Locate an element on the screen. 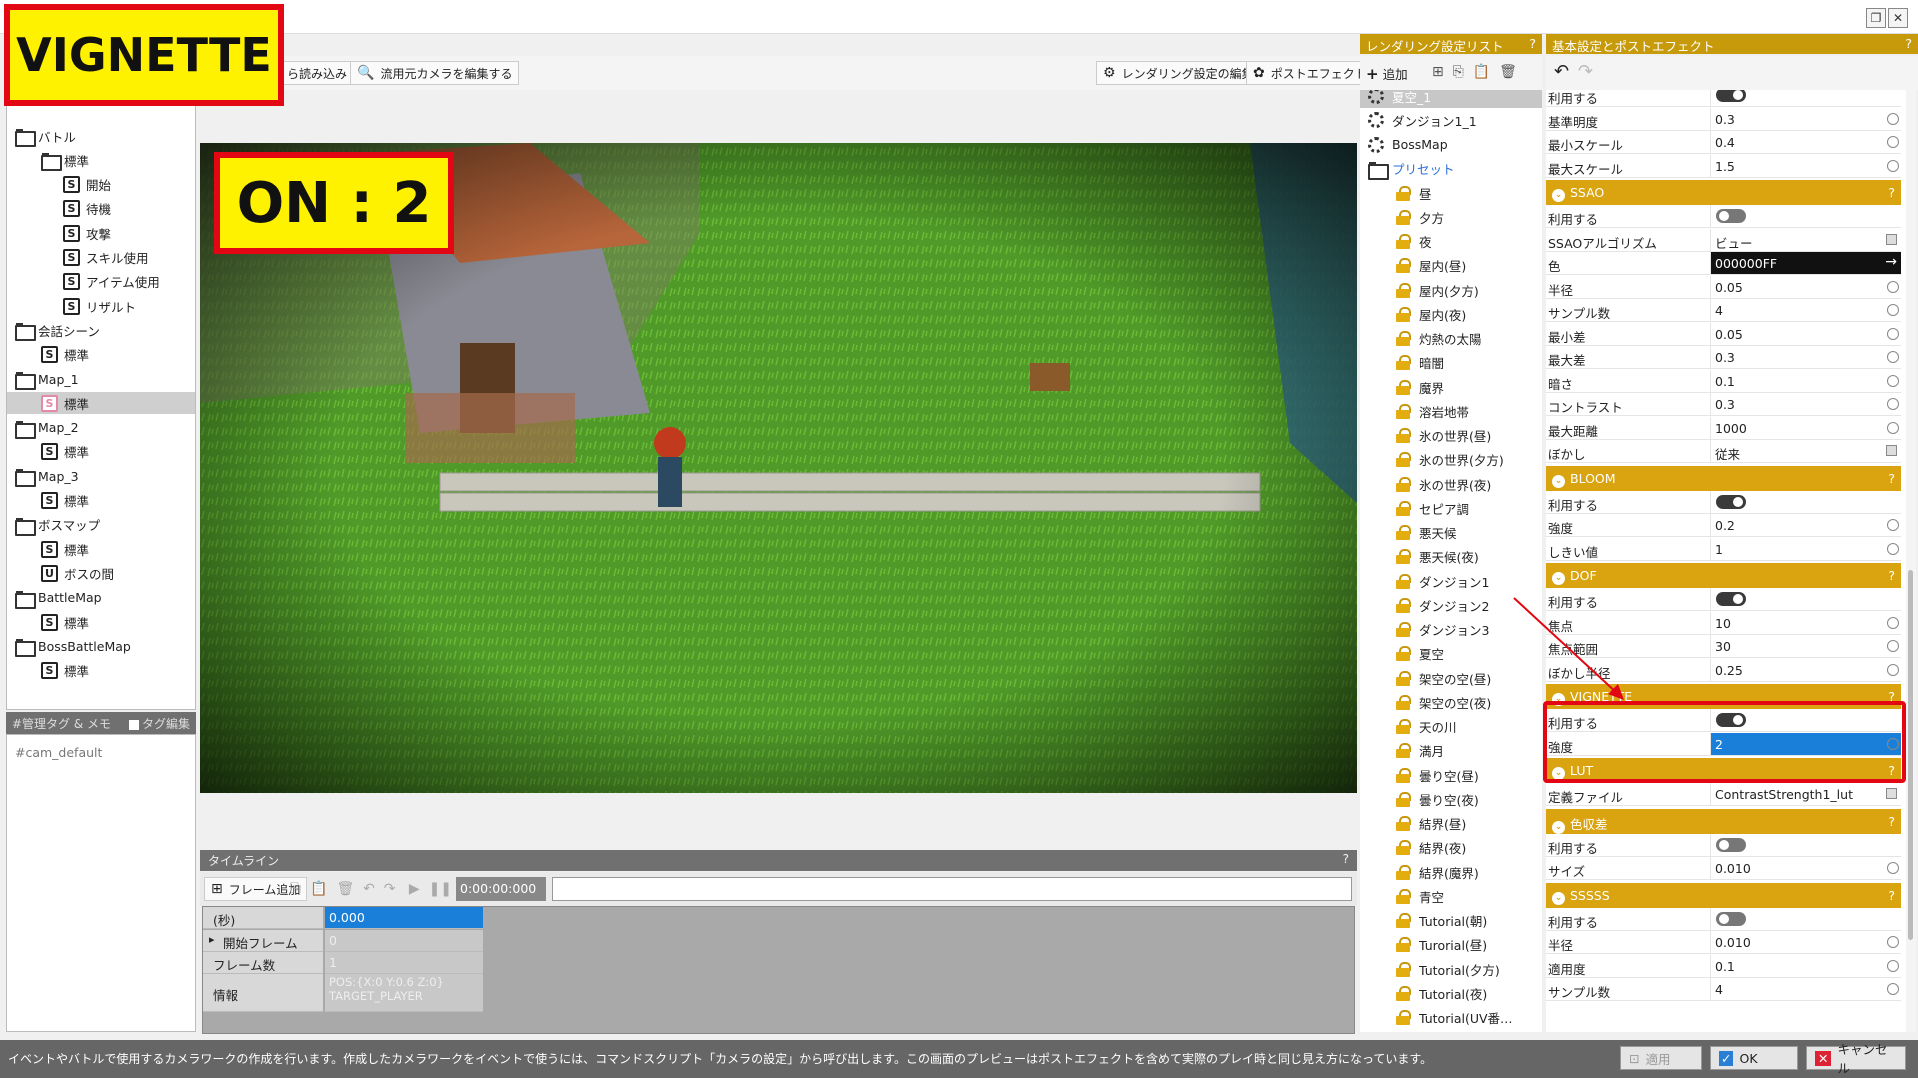 The height and width of the screenshot is (1078, 1918). render-list-item: 天の川 is located at coordinates (1451, 727).